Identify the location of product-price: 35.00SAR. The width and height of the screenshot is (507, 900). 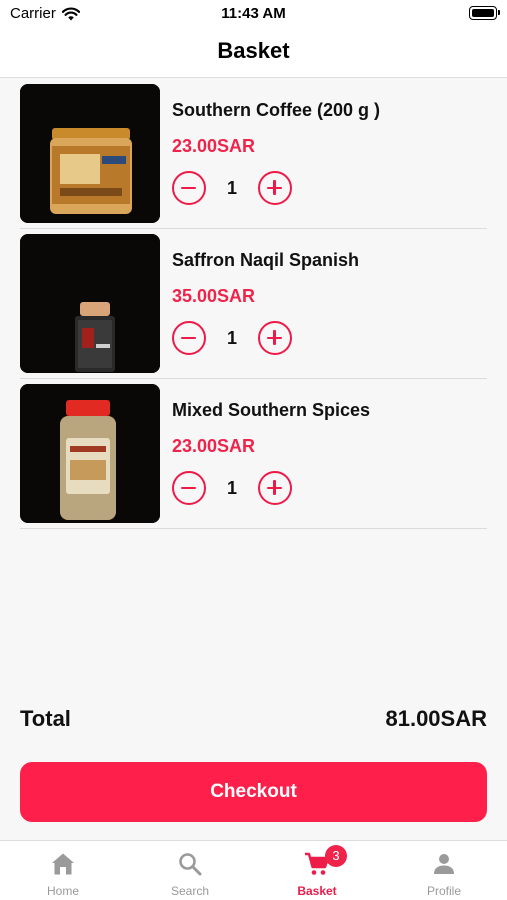
(214, 296).